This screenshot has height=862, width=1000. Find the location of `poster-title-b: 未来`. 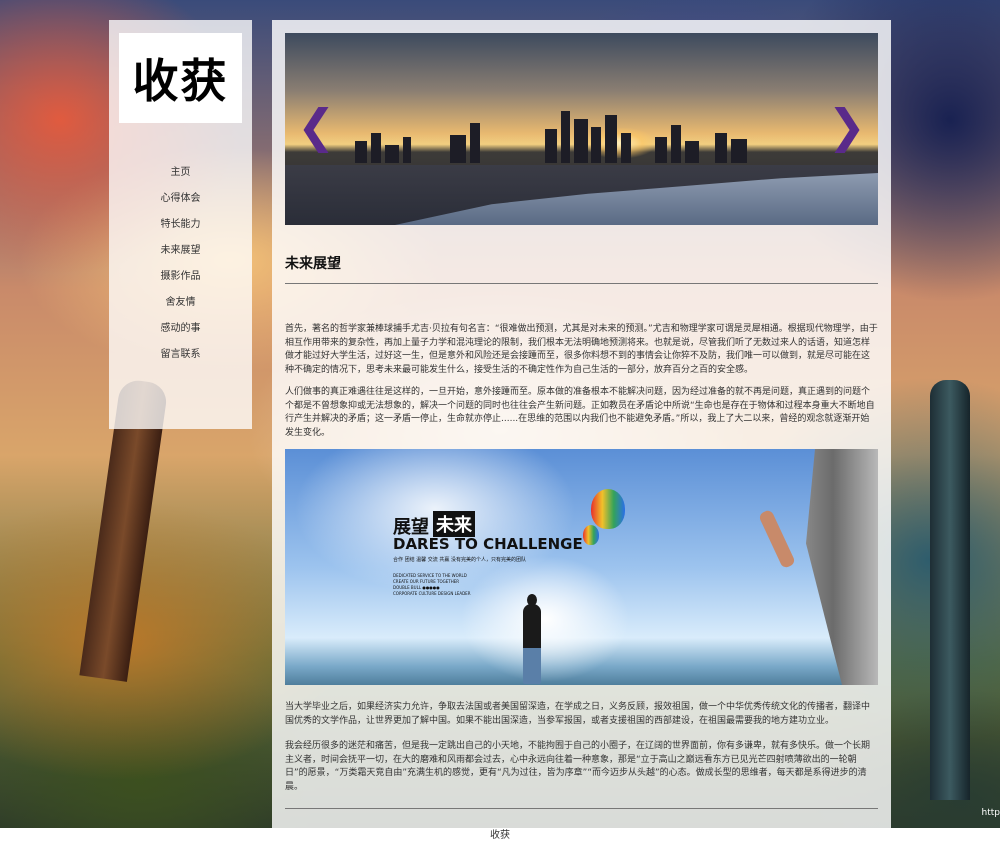

poster-title-b: 未来 is located at coordinates (454, 524).